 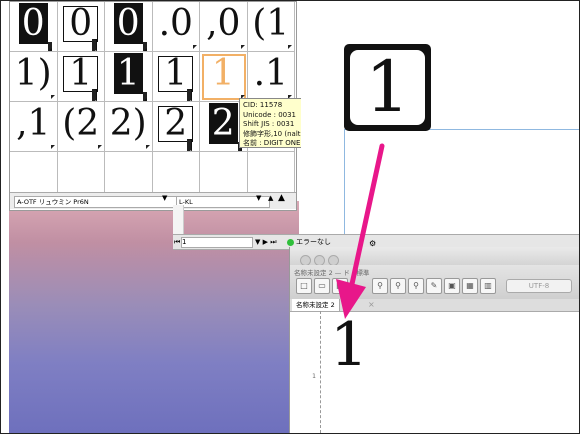 What do you see at coordinates (470, 286) in the screenshot?
I see `image-icon: ▦` at bounding box center [470, 286].